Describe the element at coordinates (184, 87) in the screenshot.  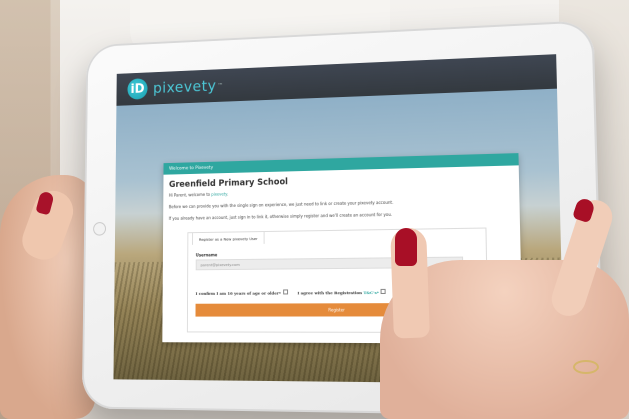
I see `logo-text: pixevety` at that location.